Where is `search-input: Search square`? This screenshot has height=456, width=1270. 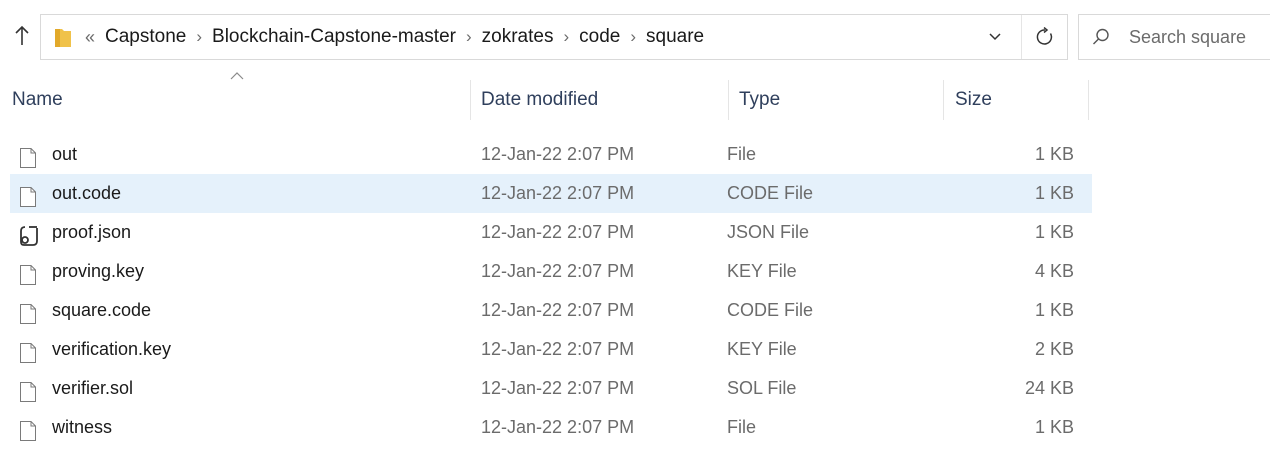 search-input: Search square is located at coordinates (1187, 37).